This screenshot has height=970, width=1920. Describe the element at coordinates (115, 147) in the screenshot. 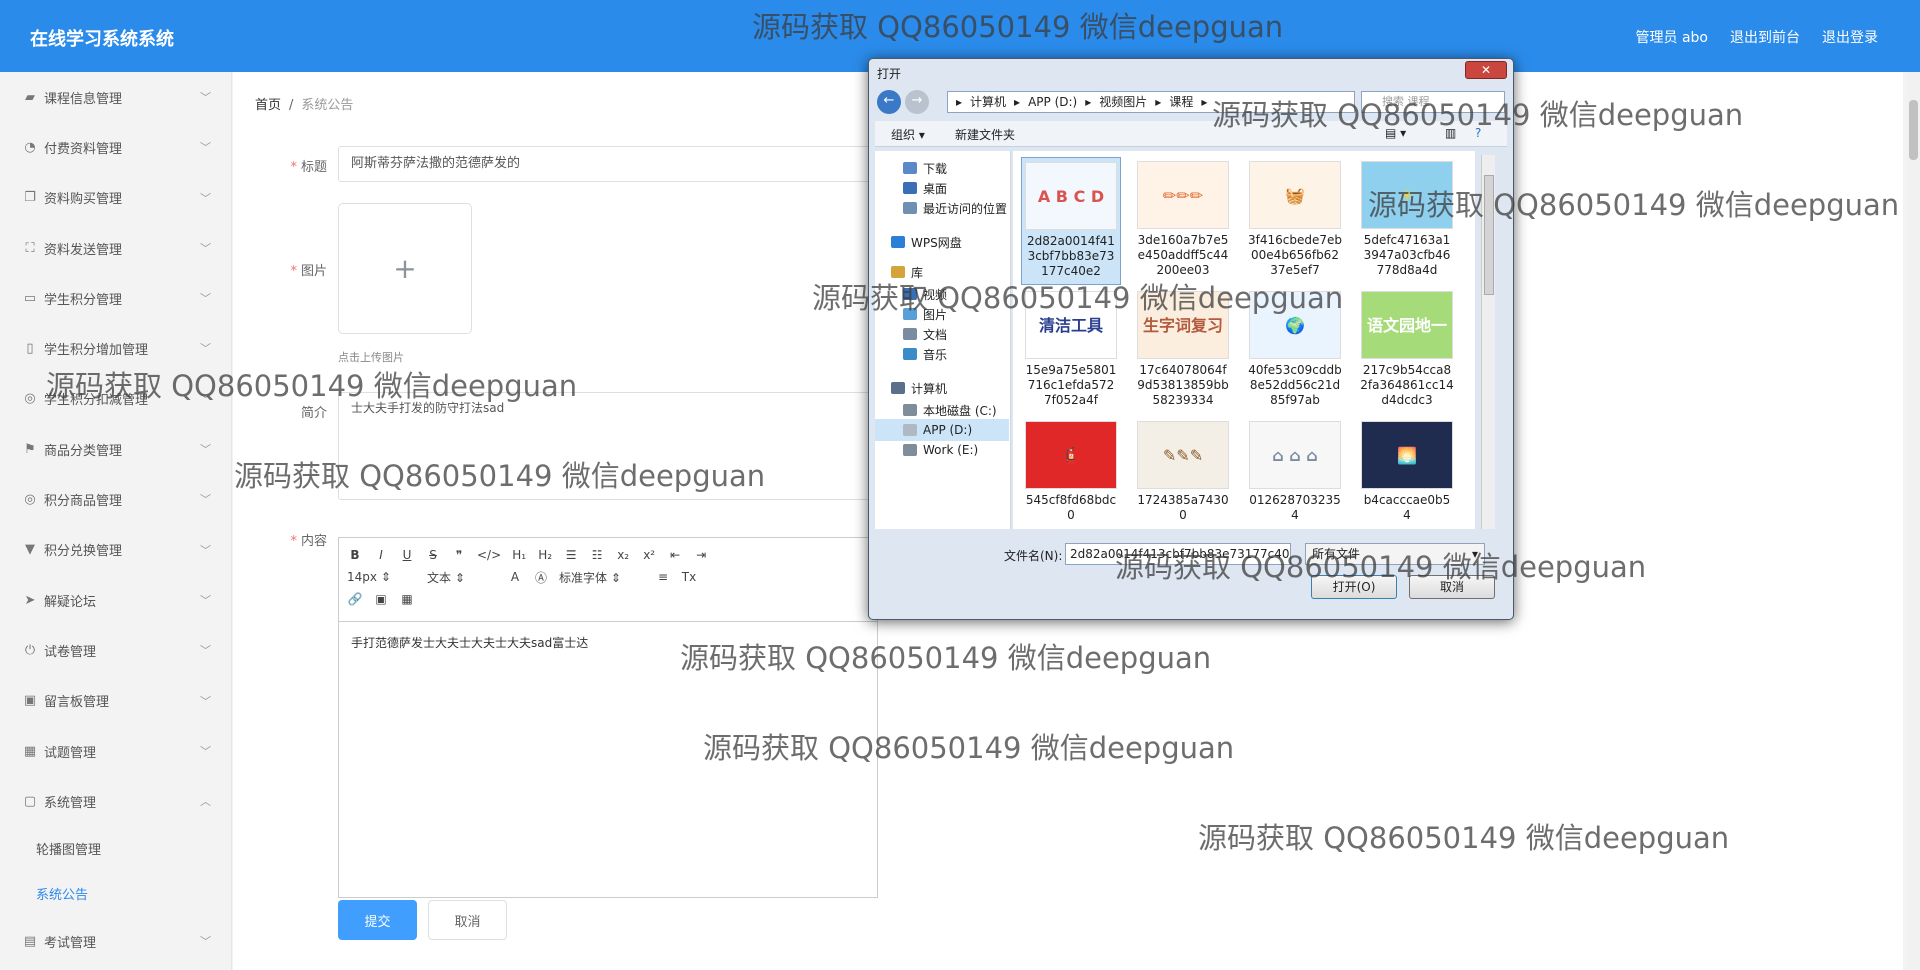

I see `sidebar-item-1: ◔ 付费资料管理 ﹀` at that location.